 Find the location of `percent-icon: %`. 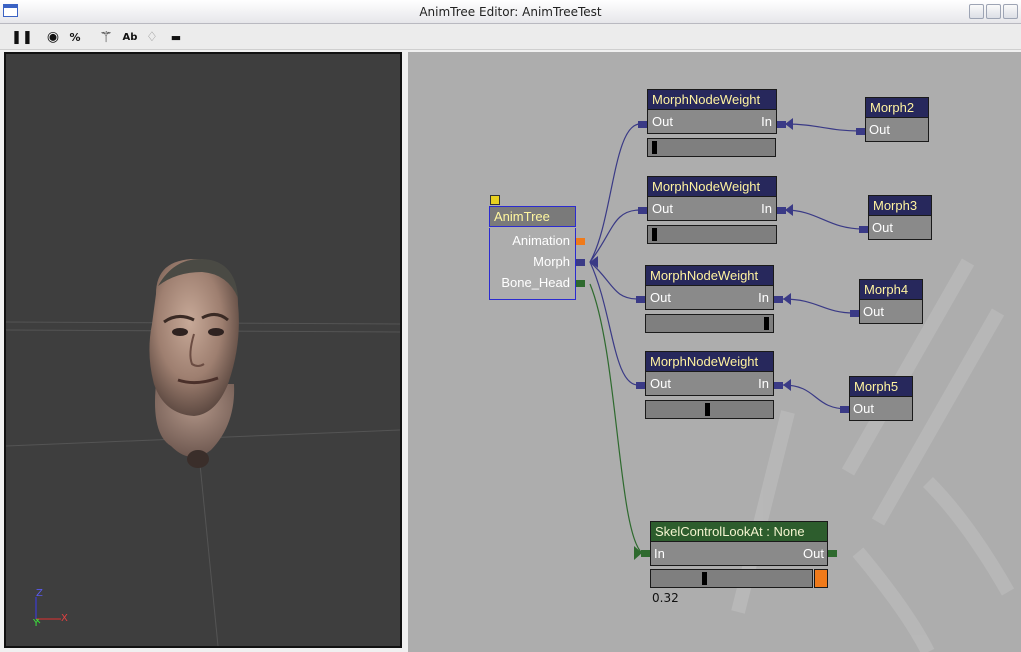

percent-icon: % is located at coordinates (75, 37).